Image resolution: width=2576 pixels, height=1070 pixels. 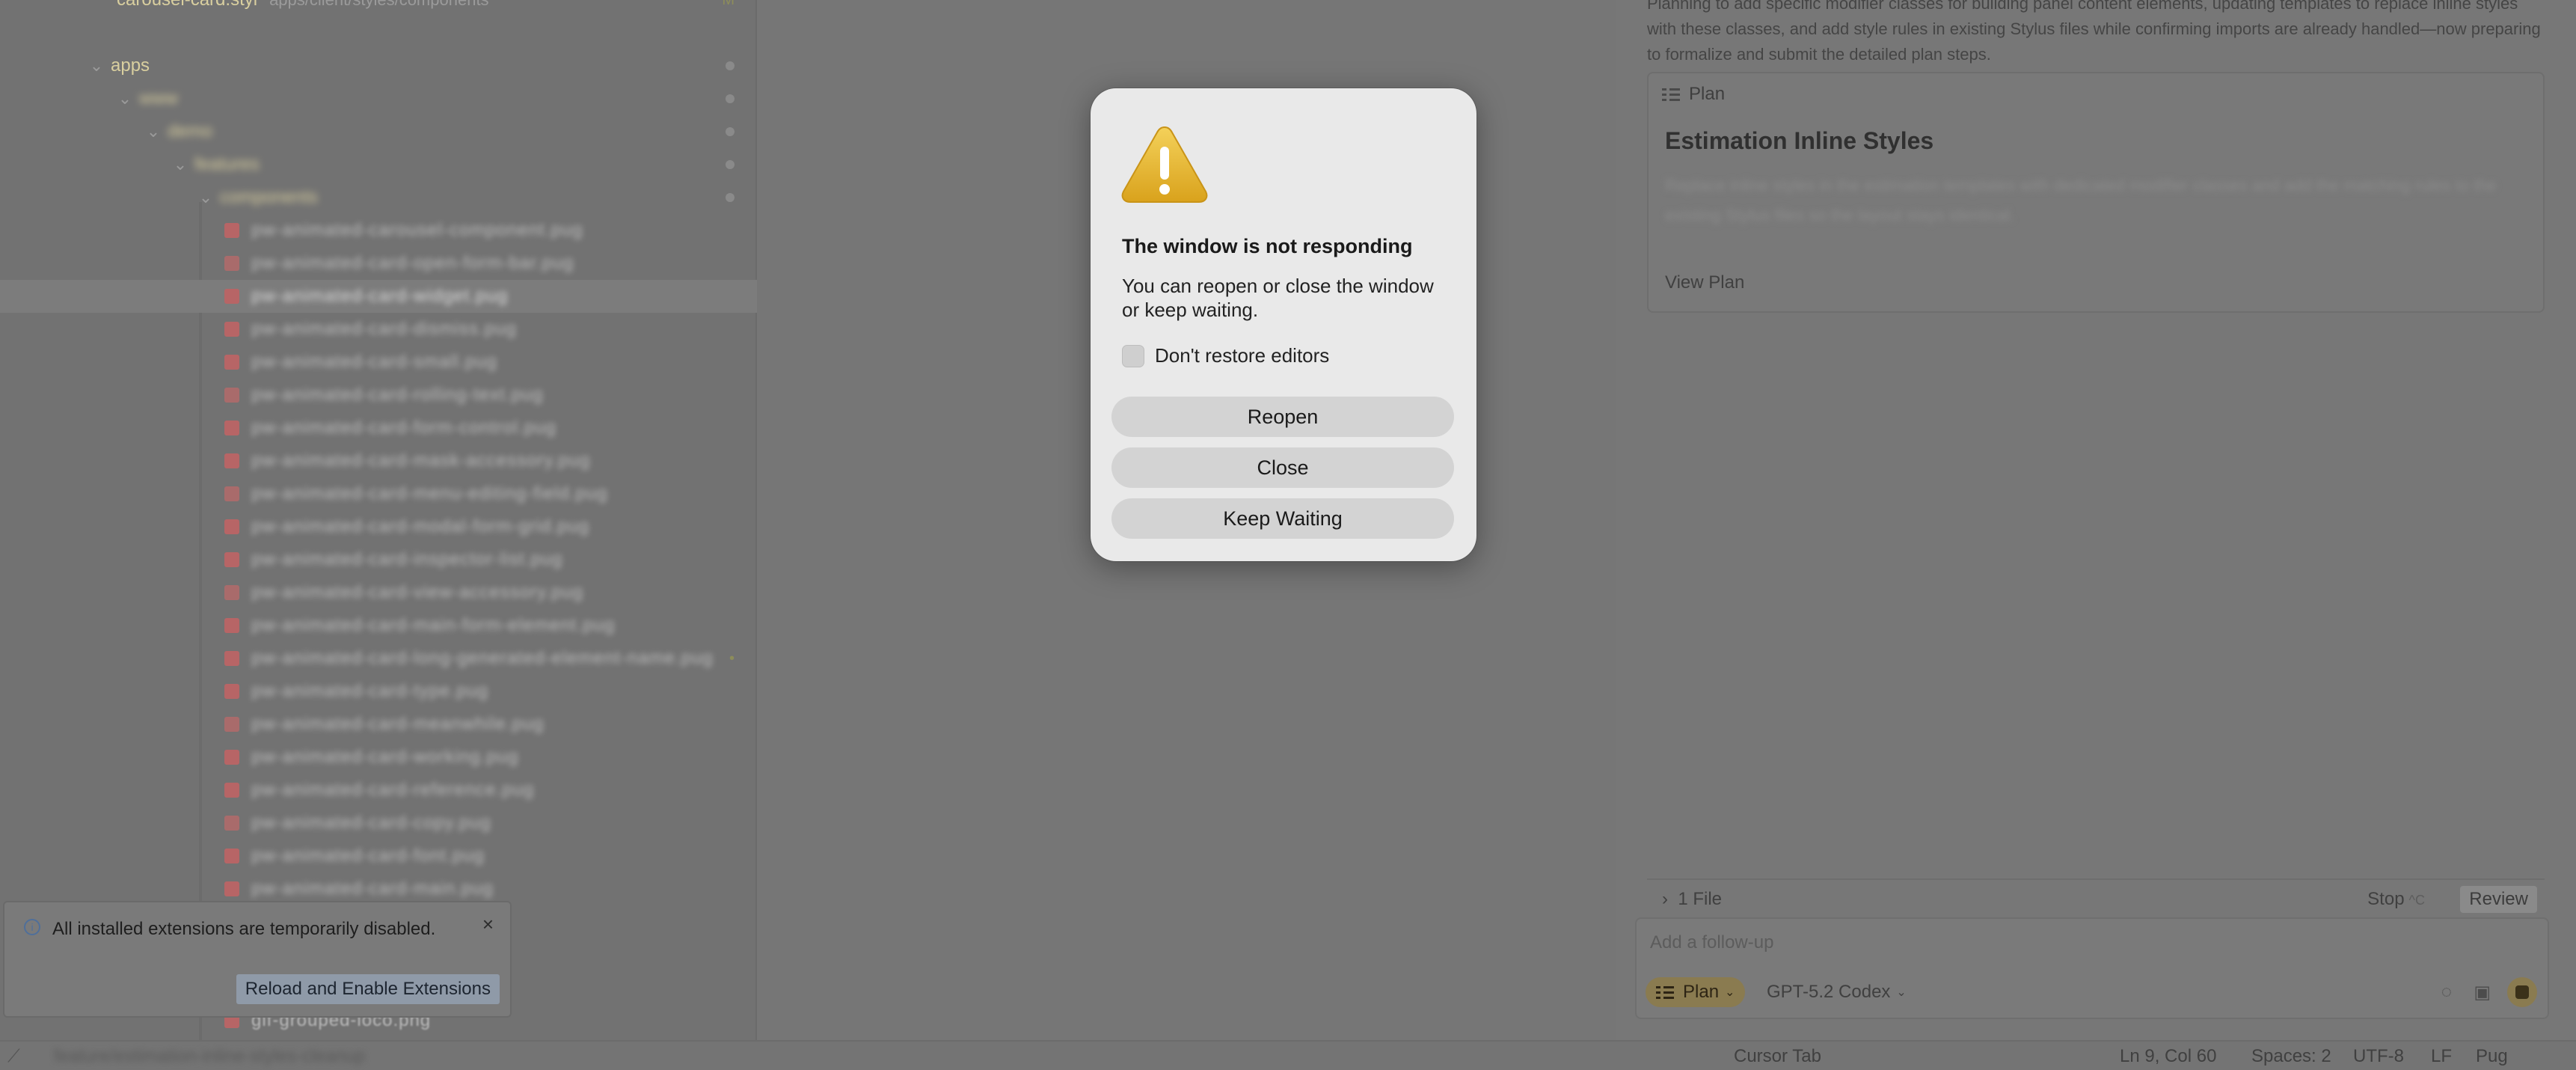 I want to click on tree-file-label: pw-animated-card-working.pug, so click(x=385, y=757).